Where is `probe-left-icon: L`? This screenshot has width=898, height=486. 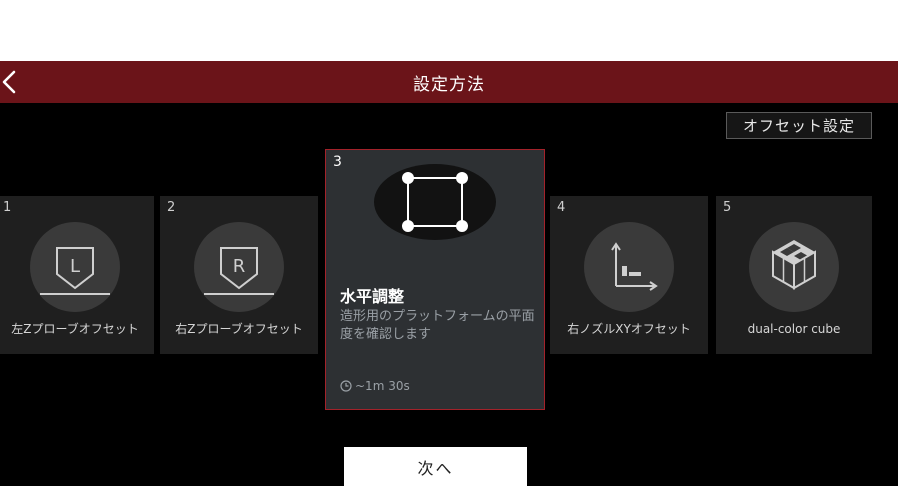
probe-left-icon: L is located at coordinates (75, 267).